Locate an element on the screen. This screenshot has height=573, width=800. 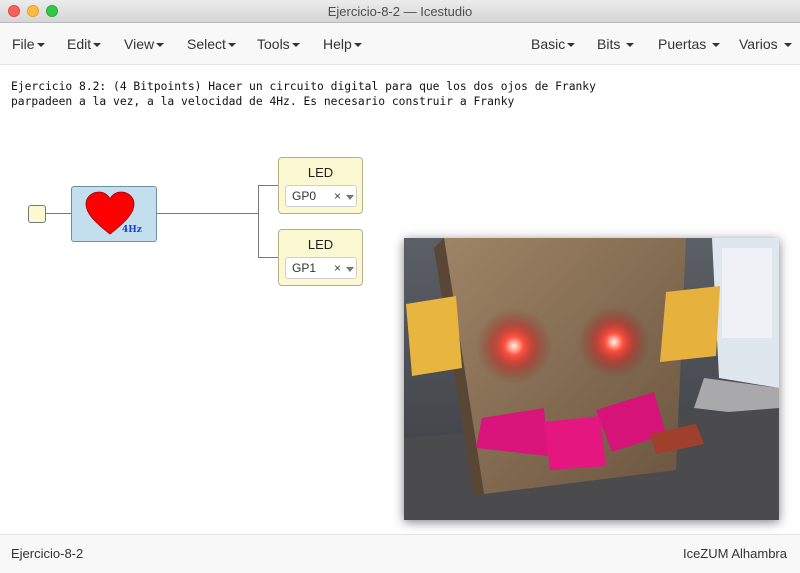
heart-4hz-block: 4Hz is located at coordinates (114, 214).